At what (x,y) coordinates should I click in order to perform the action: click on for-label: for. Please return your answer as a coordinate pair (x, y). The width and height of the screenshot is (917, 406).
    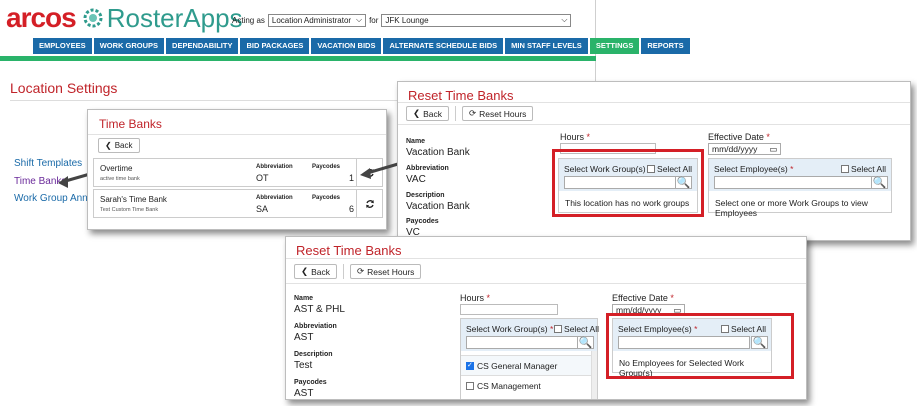
    Looking at the image, I should click on (374, 20).